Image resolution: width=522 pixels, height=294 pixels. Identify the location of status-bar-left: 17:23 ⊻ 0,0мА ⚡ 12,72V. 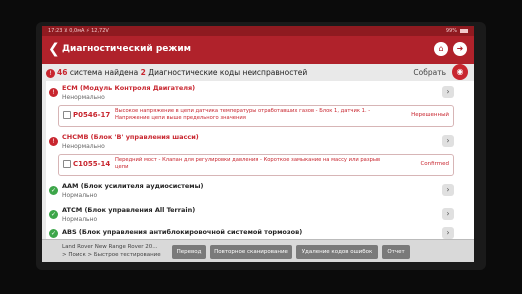
(78, 31).